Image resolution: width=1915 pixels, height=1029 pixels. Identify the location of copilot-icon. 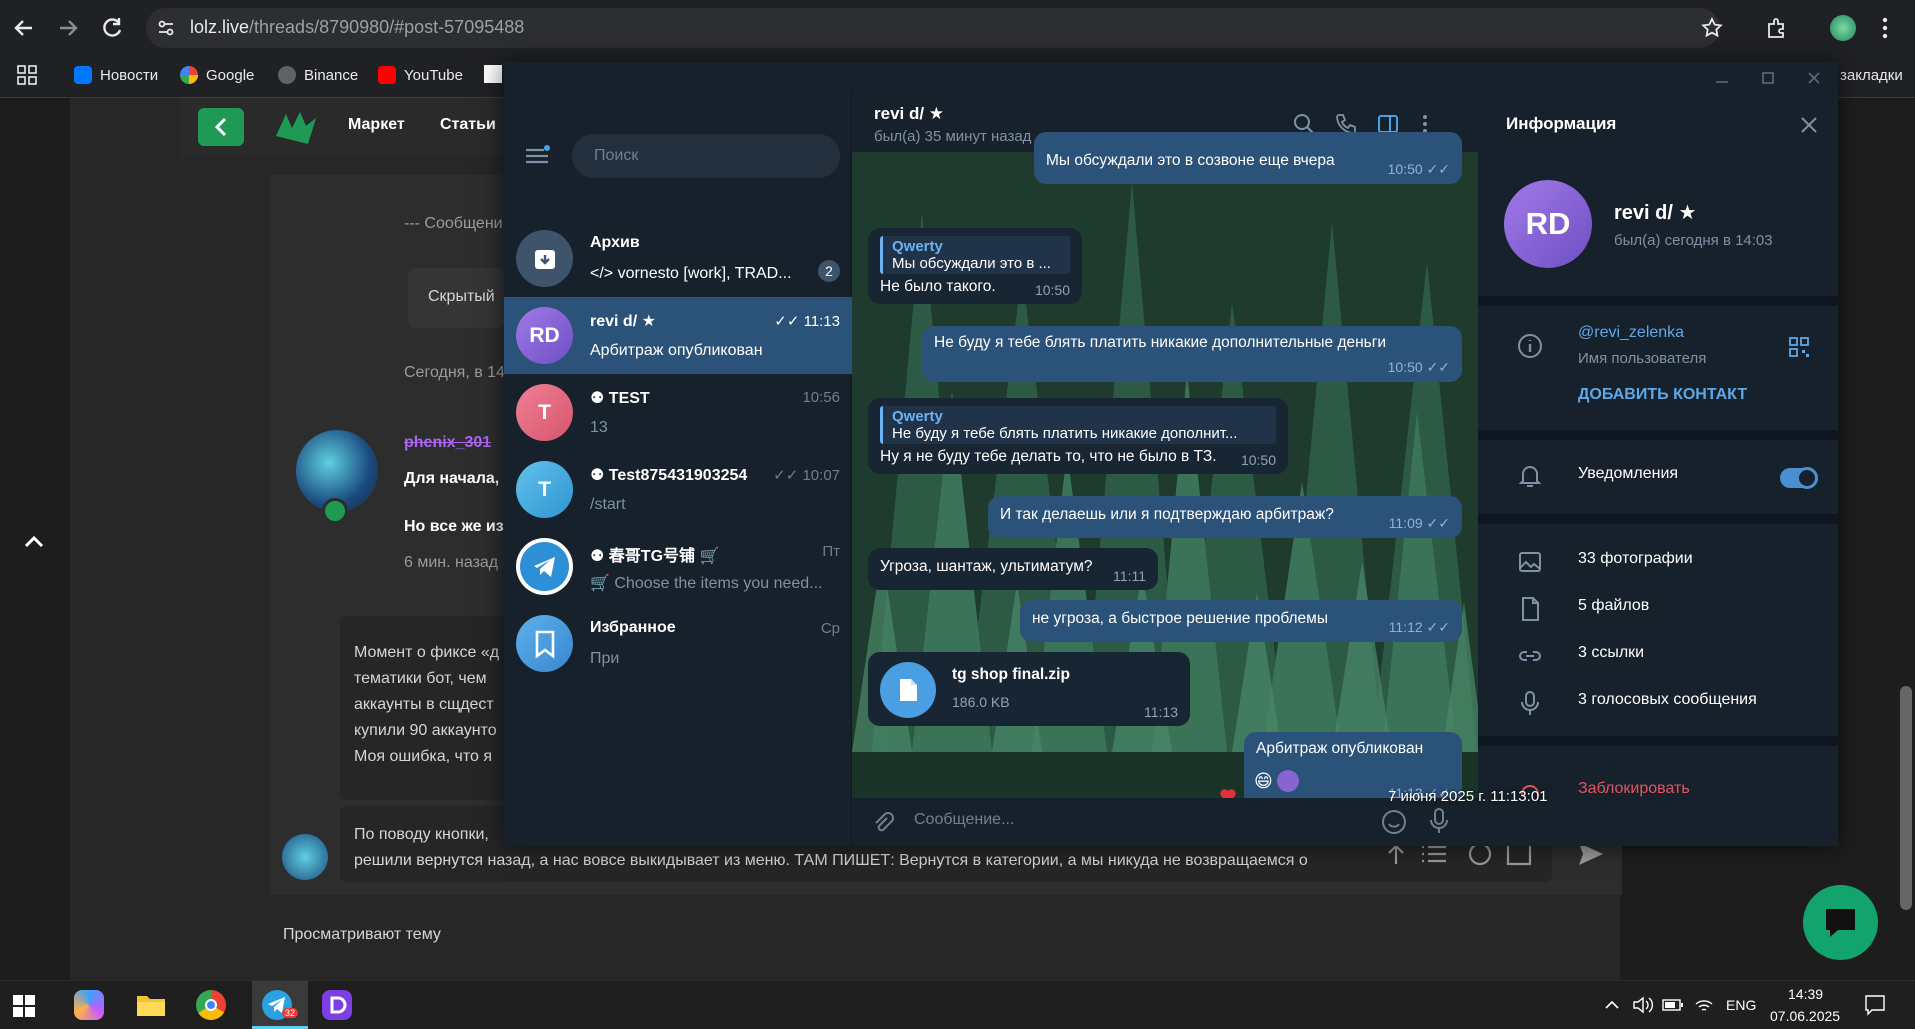
(89, 1005).